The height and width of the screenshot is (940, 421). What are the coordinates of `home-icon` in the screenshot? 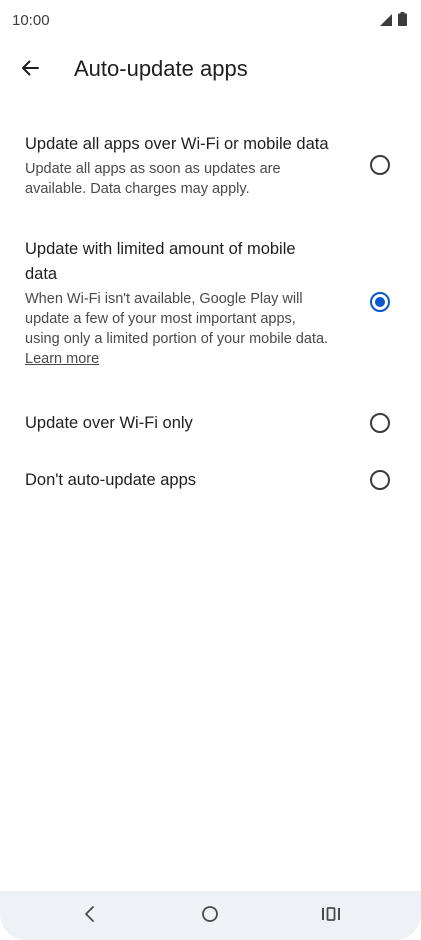 It's located at (210, 916).